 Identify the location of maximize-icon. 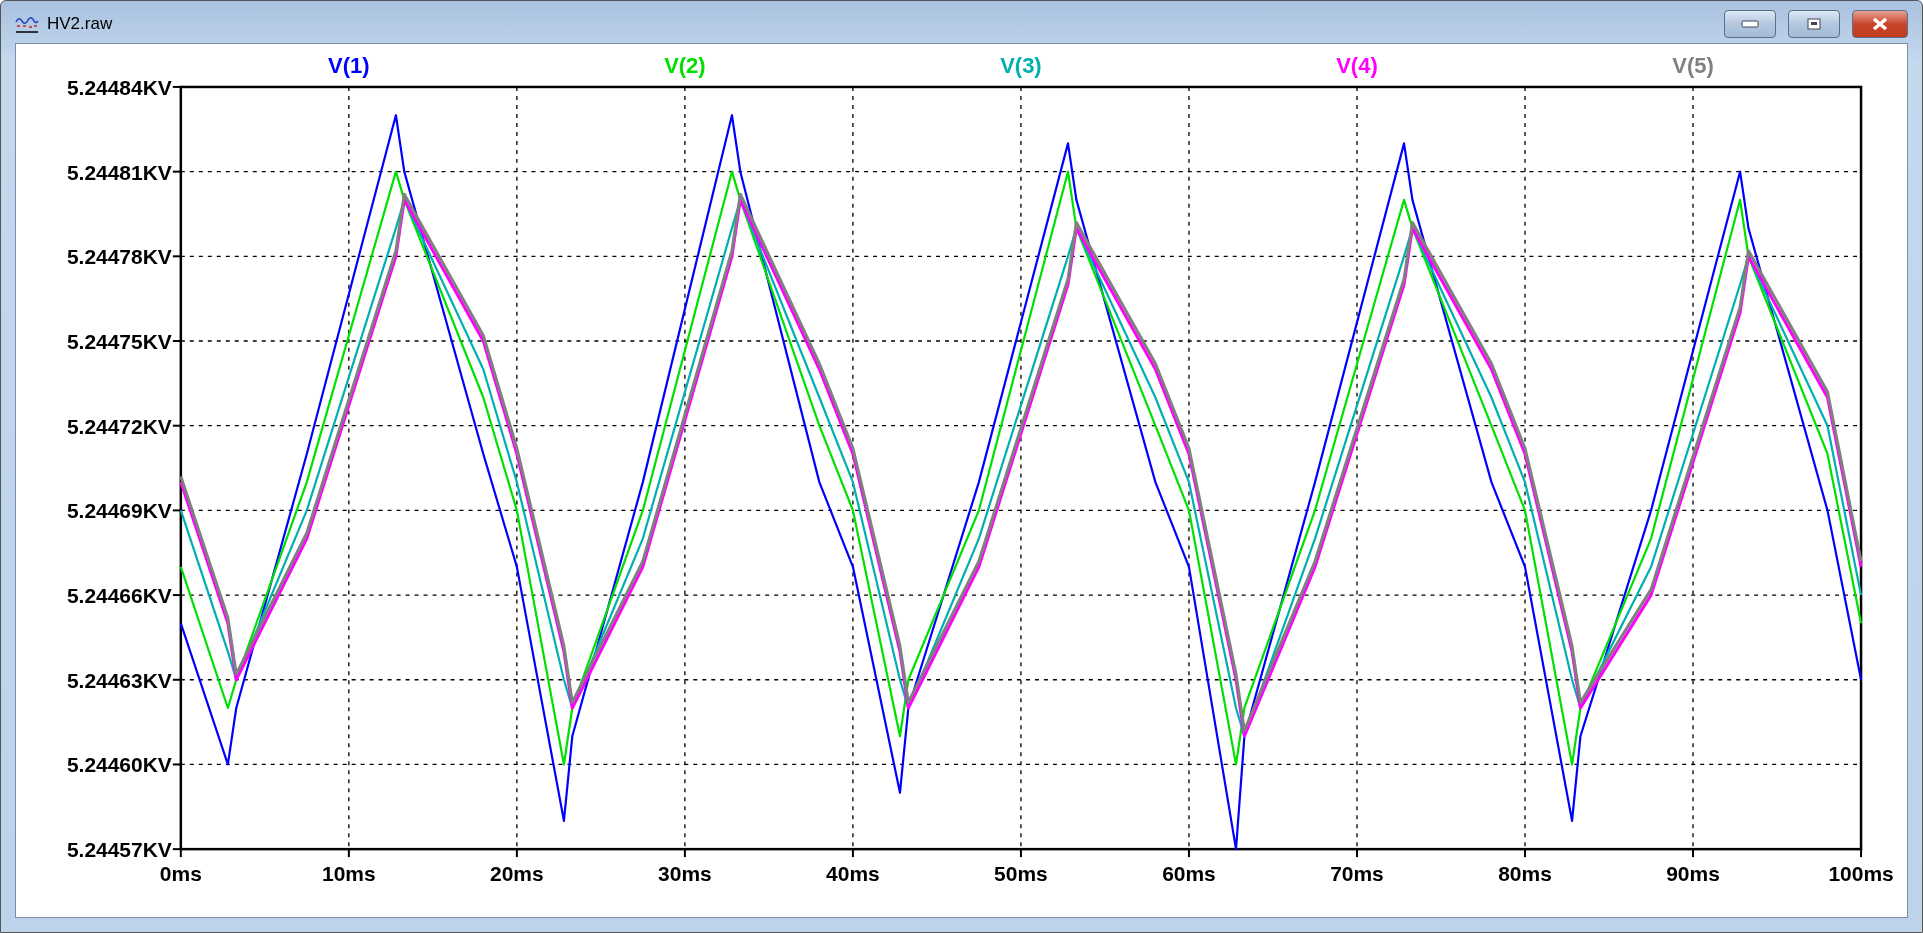
(1814, 23).